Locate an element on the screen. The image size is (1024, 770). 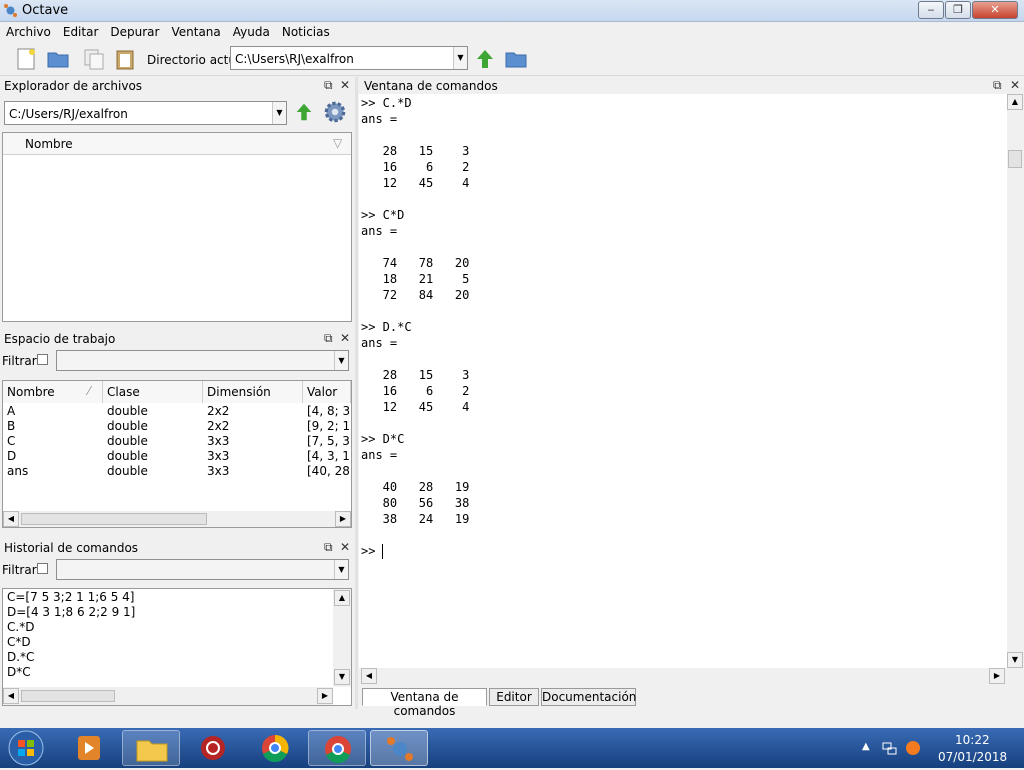
menu-editar: Editar is located at coordinates (81, 30).